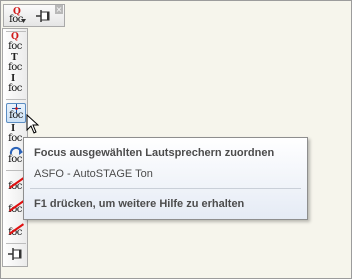  What do you see at coordinates (93, 174) in the screenshot?
I see `tooltip-subtitle: ASFO - AutoSTAGE Ton` at bounding box center [93, 174].